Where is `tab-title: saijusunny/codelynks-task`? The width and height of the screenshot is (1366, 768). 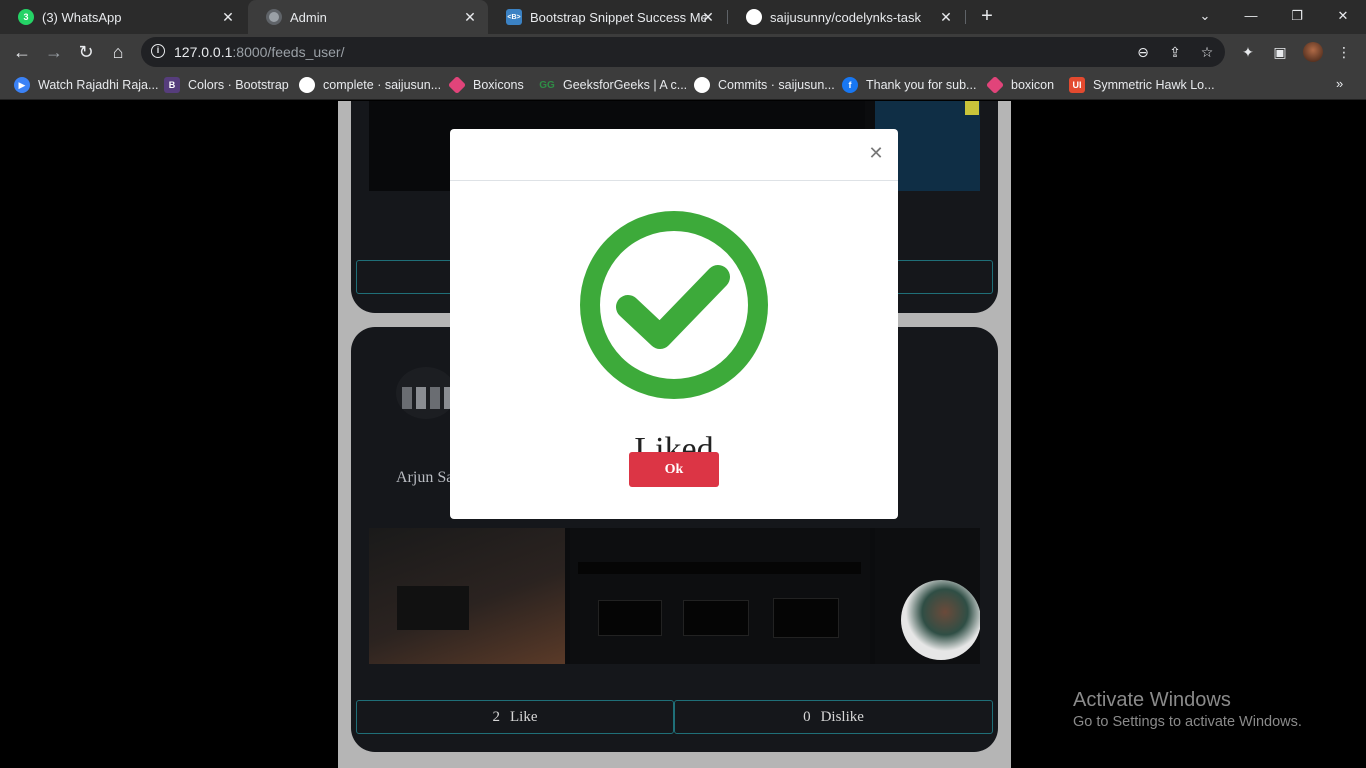
tab-title: saijusunny/codelynks-task is located at coordinates (846, 17).